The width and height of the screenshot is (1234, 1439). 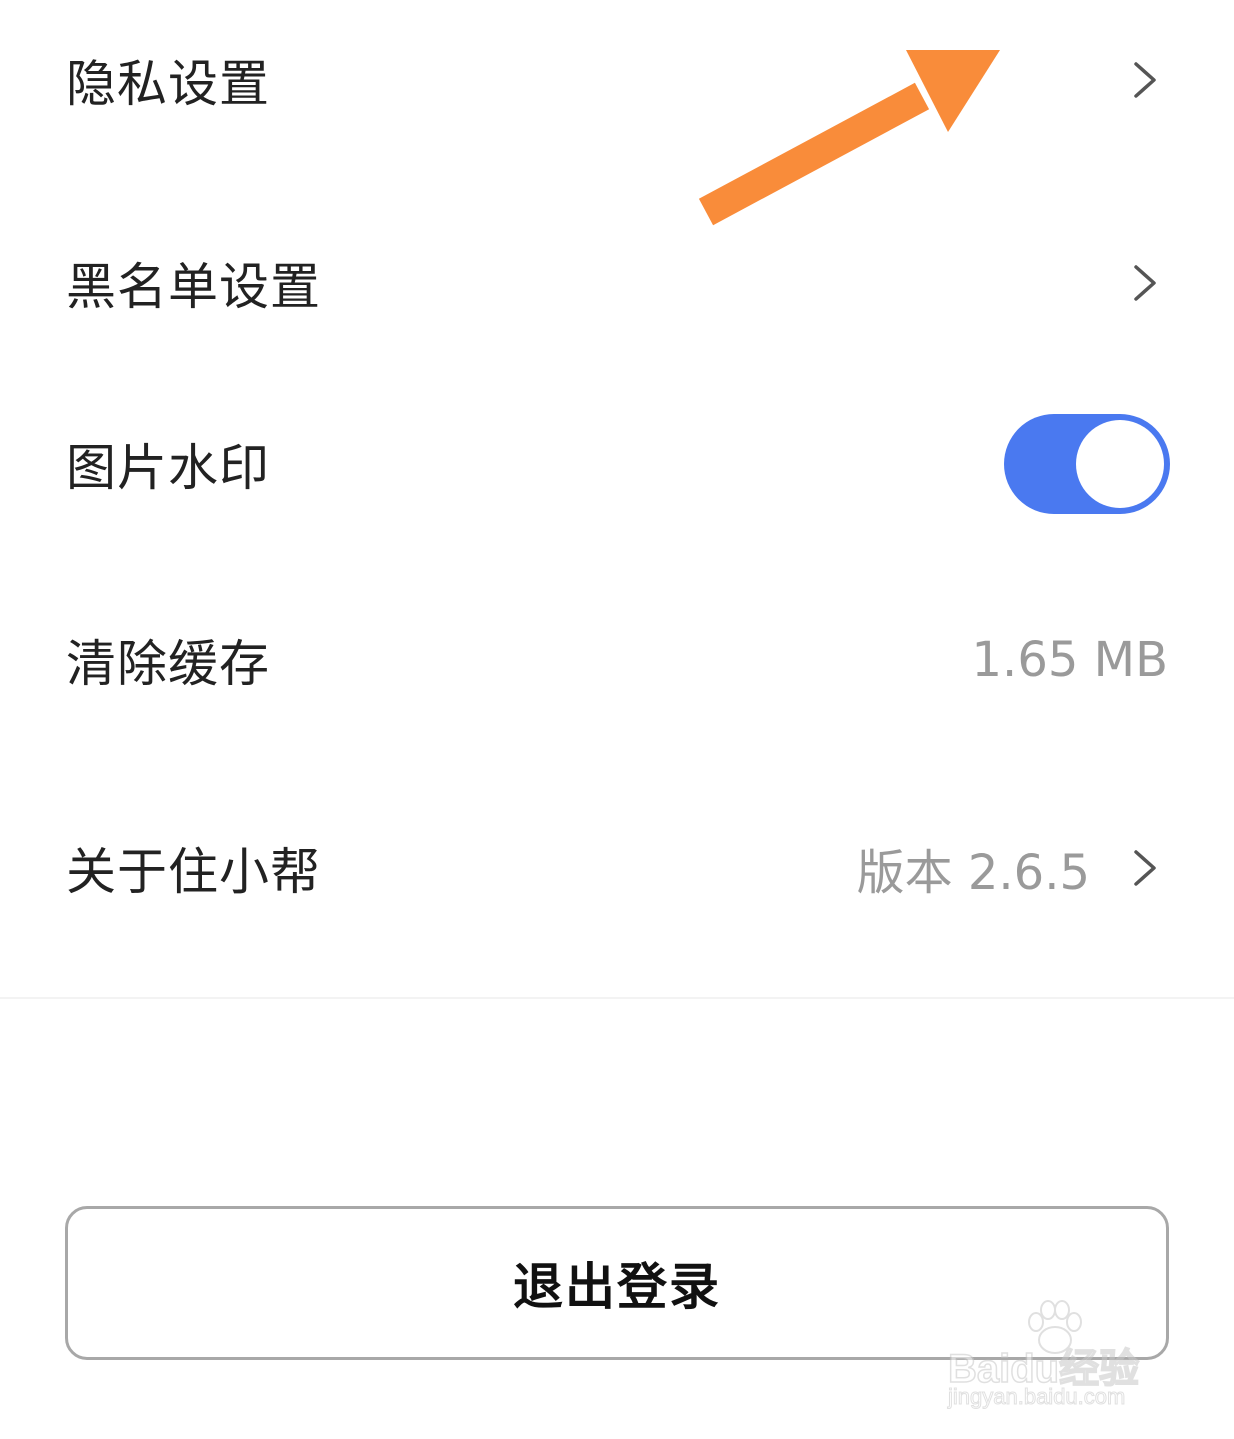 What do you see at coordinates (168, 468) in the screenshot?
I see `settings-item-label: 图片水印` at bounding box center [168, 468].